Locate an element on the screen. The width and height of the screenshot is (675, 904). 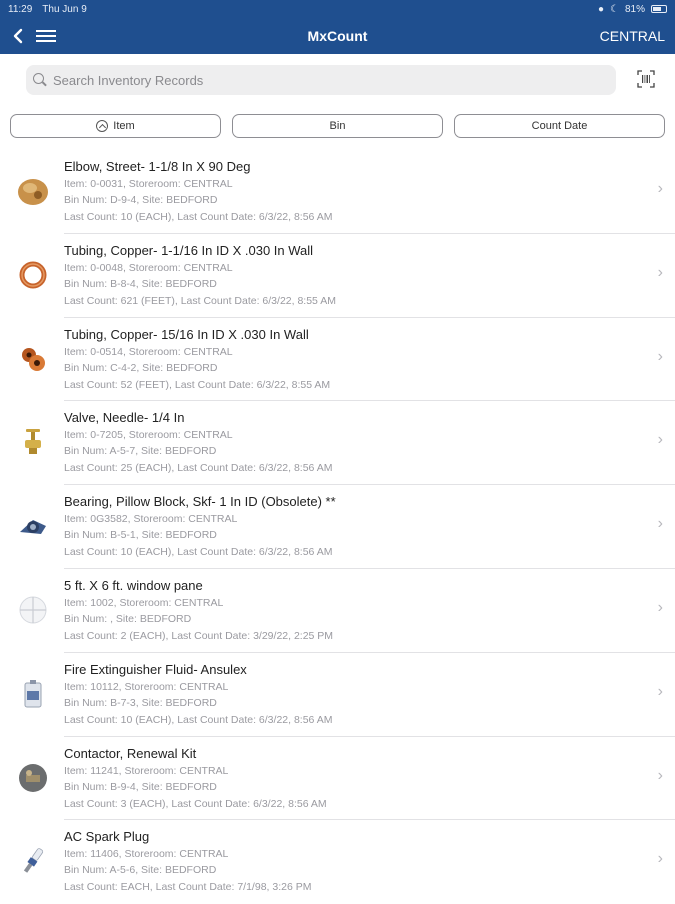
item-storeroom: Item: 0-0031, Storeroom: CENTRAL is located at coordinates (148, 184).